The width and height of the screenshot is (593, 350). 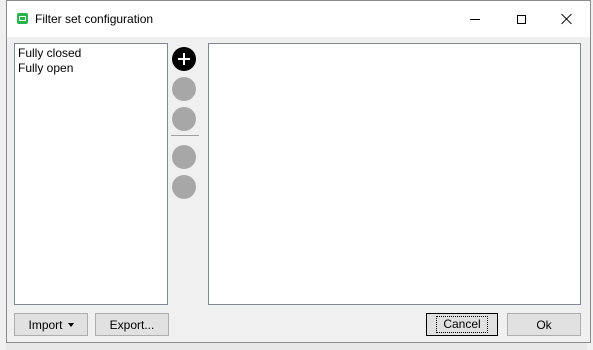 I want to click on minimize-icon, so click(x=475, y=19).